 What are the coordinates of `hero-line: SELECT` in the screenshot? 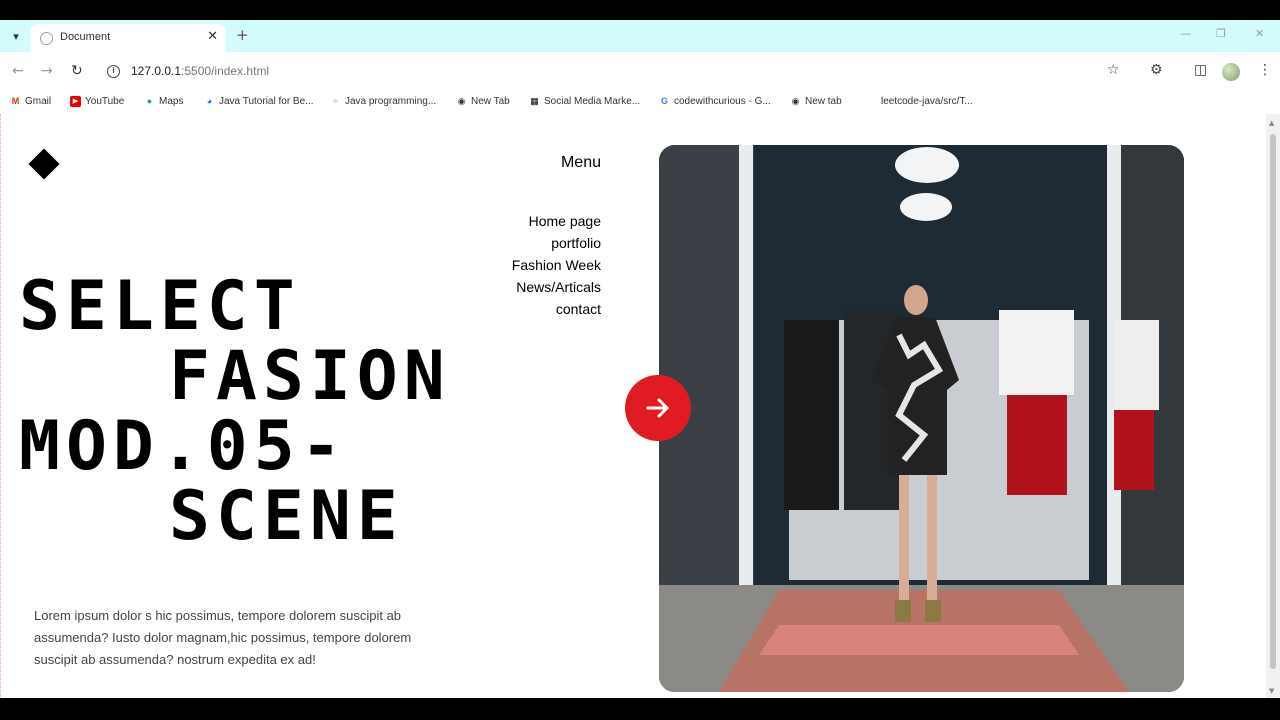 It's located at (160, 306).